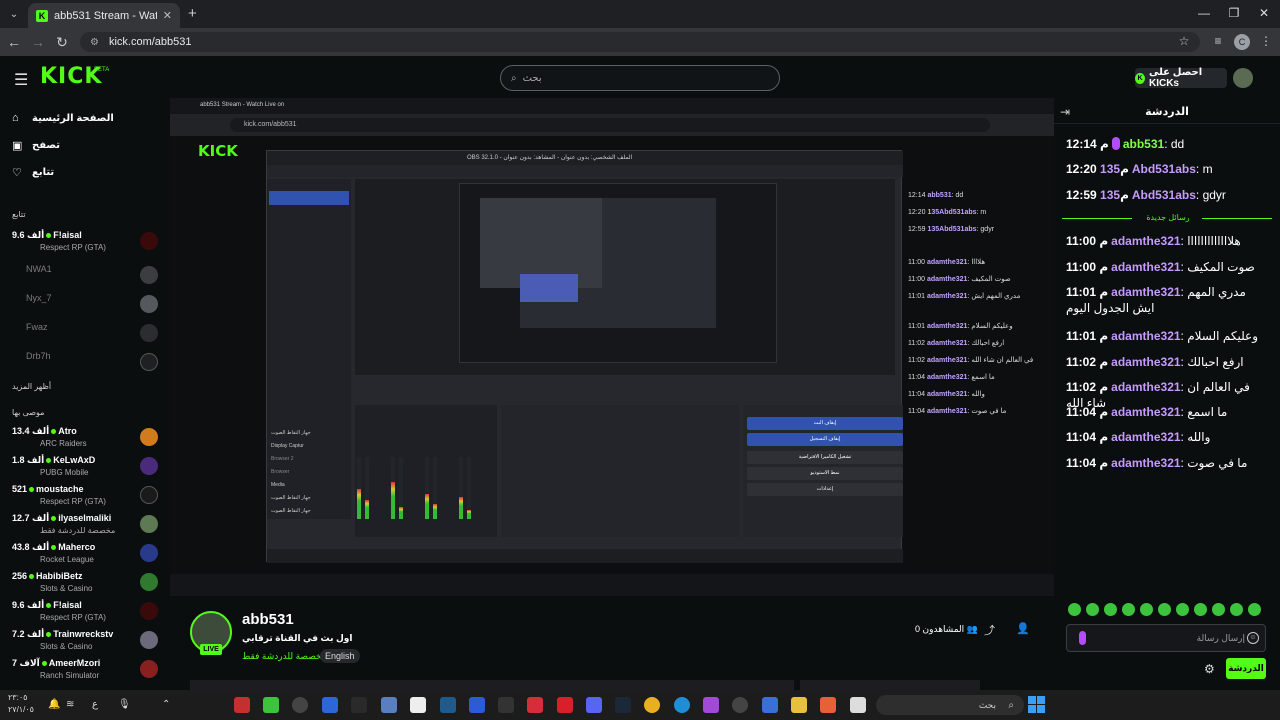 This screenshot has height=720, width=1280. I want to click on chat-message: 11:04 م adamthe321: والله, so click(1168, 437).